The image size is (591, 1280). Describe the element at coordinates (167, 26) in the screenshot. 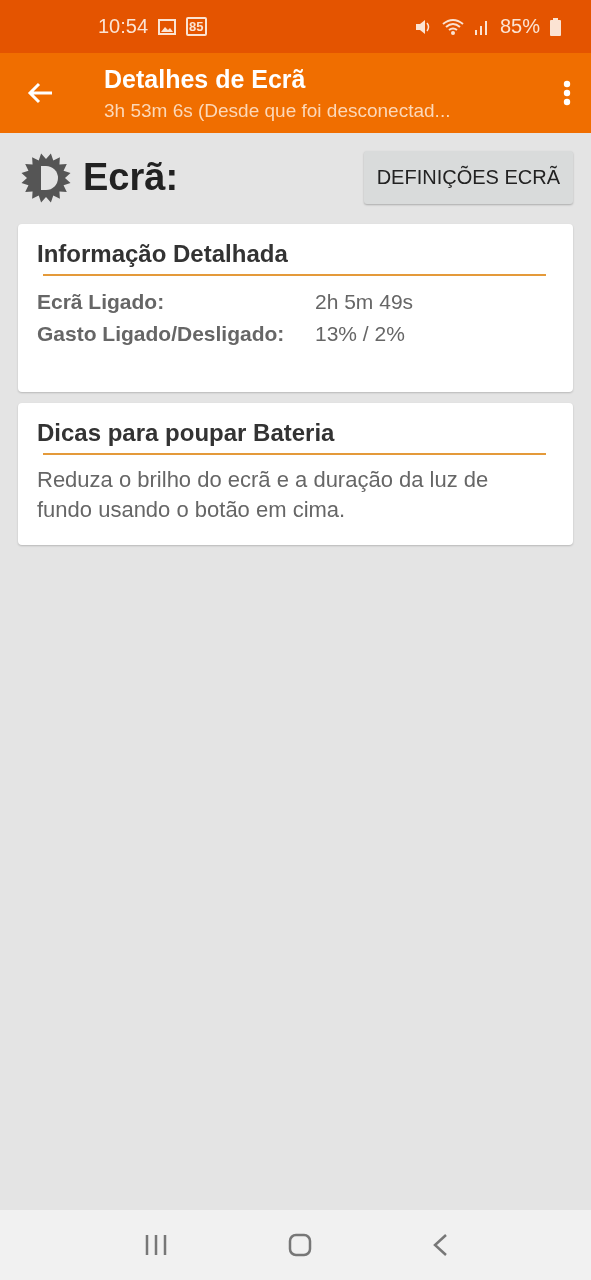

I see `image-icon` at that location.